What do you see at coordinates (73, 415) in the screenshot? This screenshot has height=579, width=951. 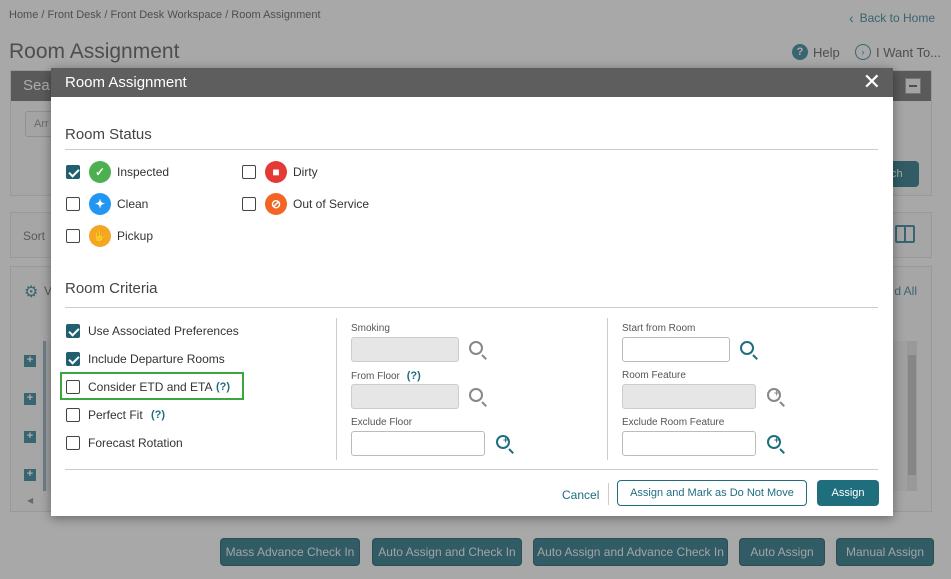 I see `perfect-fit-checkbox` at bounding box center [73, 415].